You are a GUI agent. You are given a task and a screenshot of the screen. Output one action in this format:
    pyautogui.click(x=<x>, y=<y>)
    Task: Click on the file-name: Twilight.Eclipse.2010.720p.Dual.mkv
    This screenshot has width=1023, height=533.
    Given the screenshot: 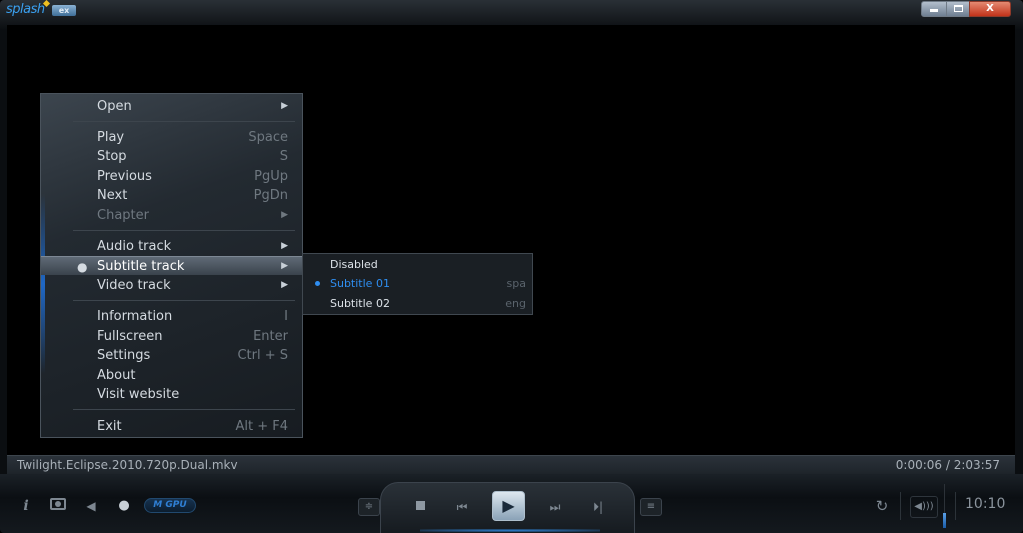 What is the action you would take?
    pyautogui.click(x=127, y=465)
    